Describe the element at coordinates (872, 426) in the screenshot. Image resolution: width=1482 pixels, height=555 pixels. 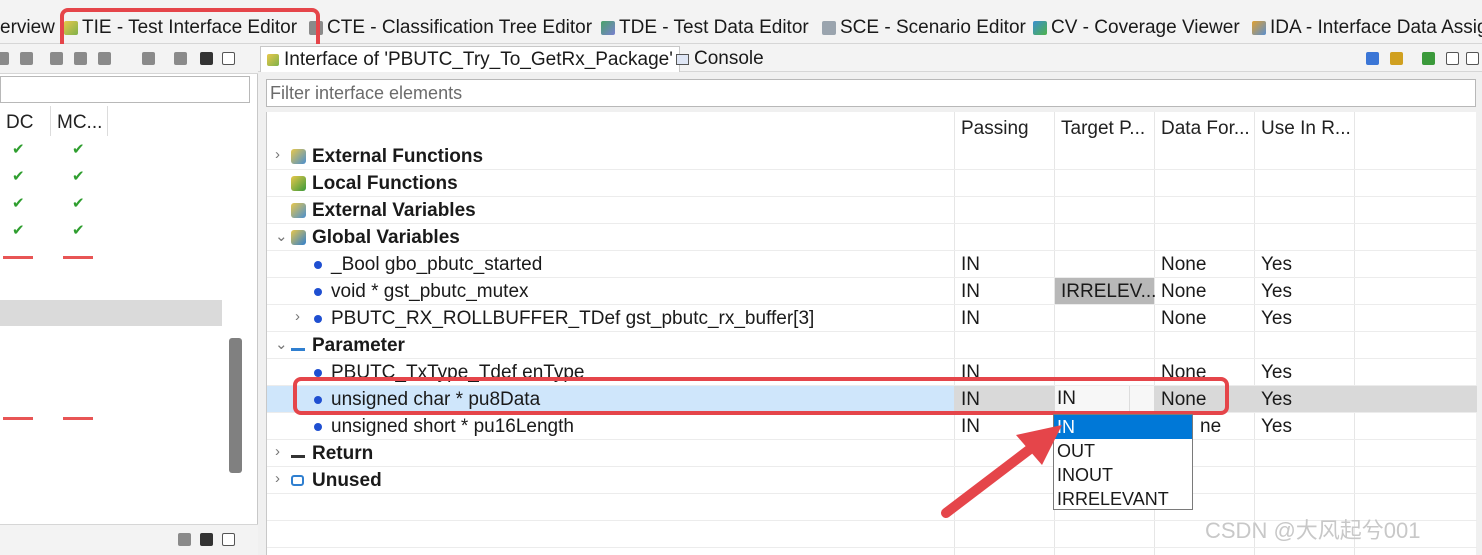
I see `tree-row-parameter-item: unsigned short * pu16Length IN ne Yes` at that location.